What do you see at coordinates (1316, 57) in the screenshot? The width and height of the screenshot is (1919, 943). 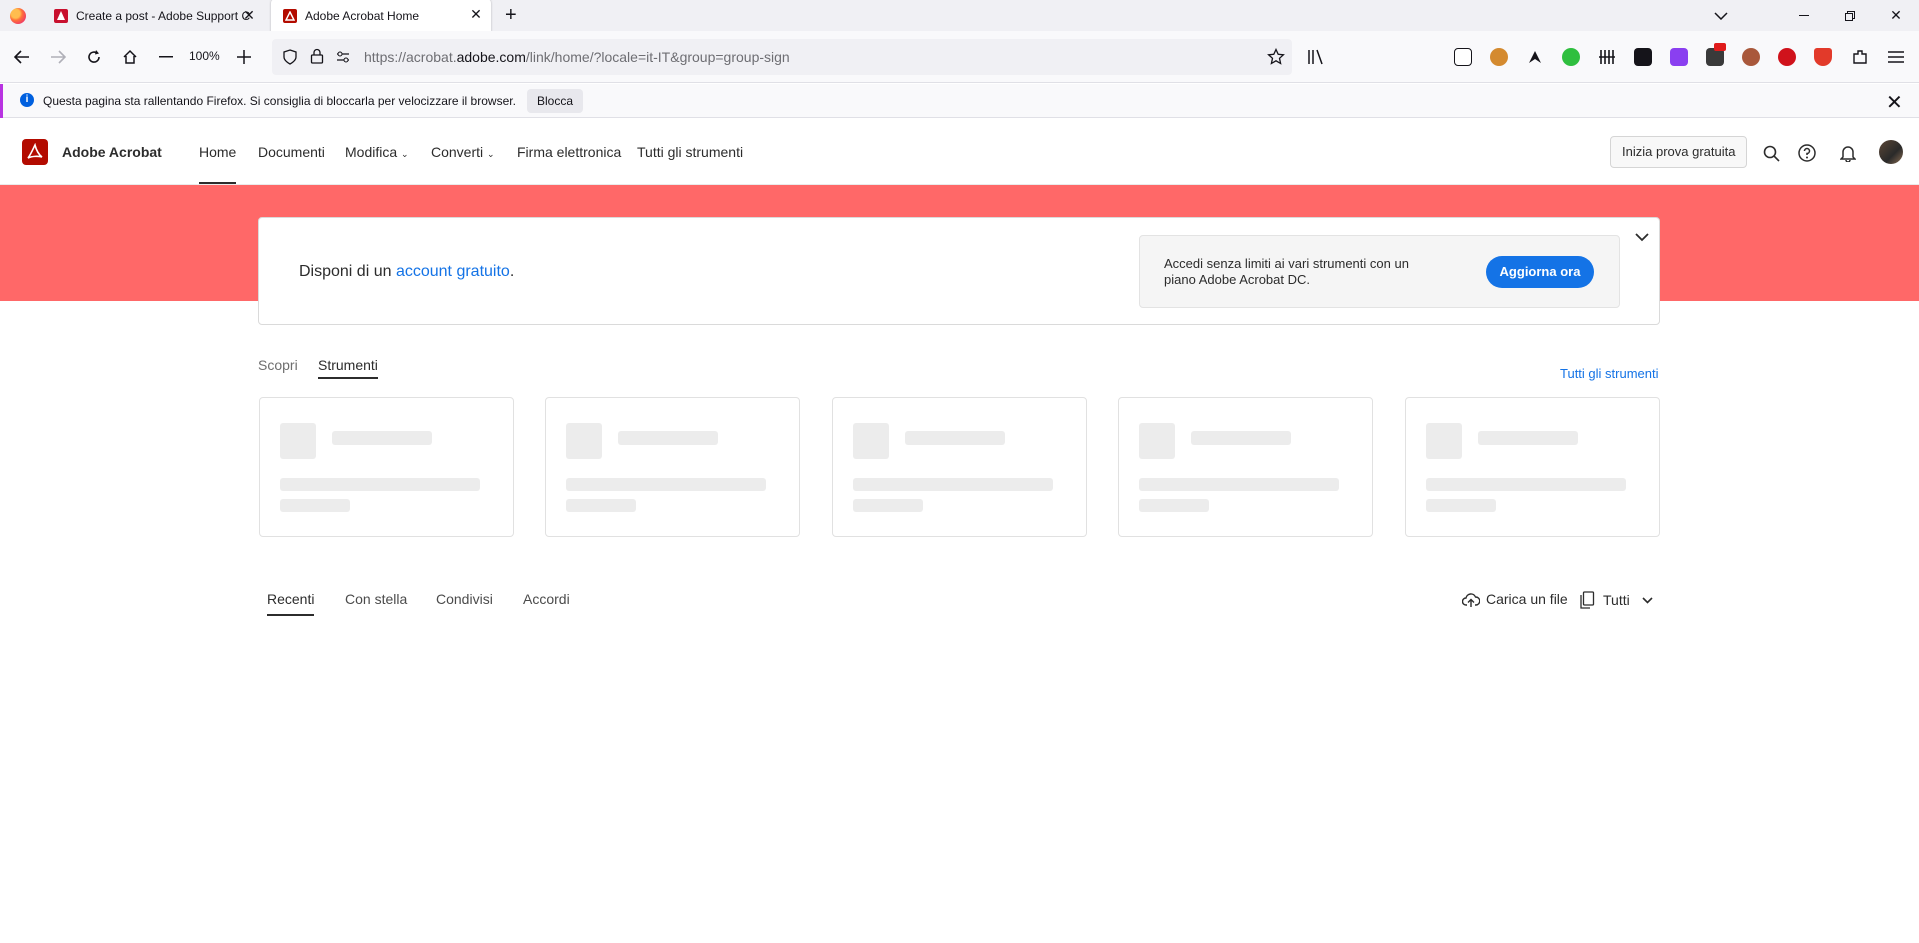 I see `library-icon` at bounding box center [1316, 57].